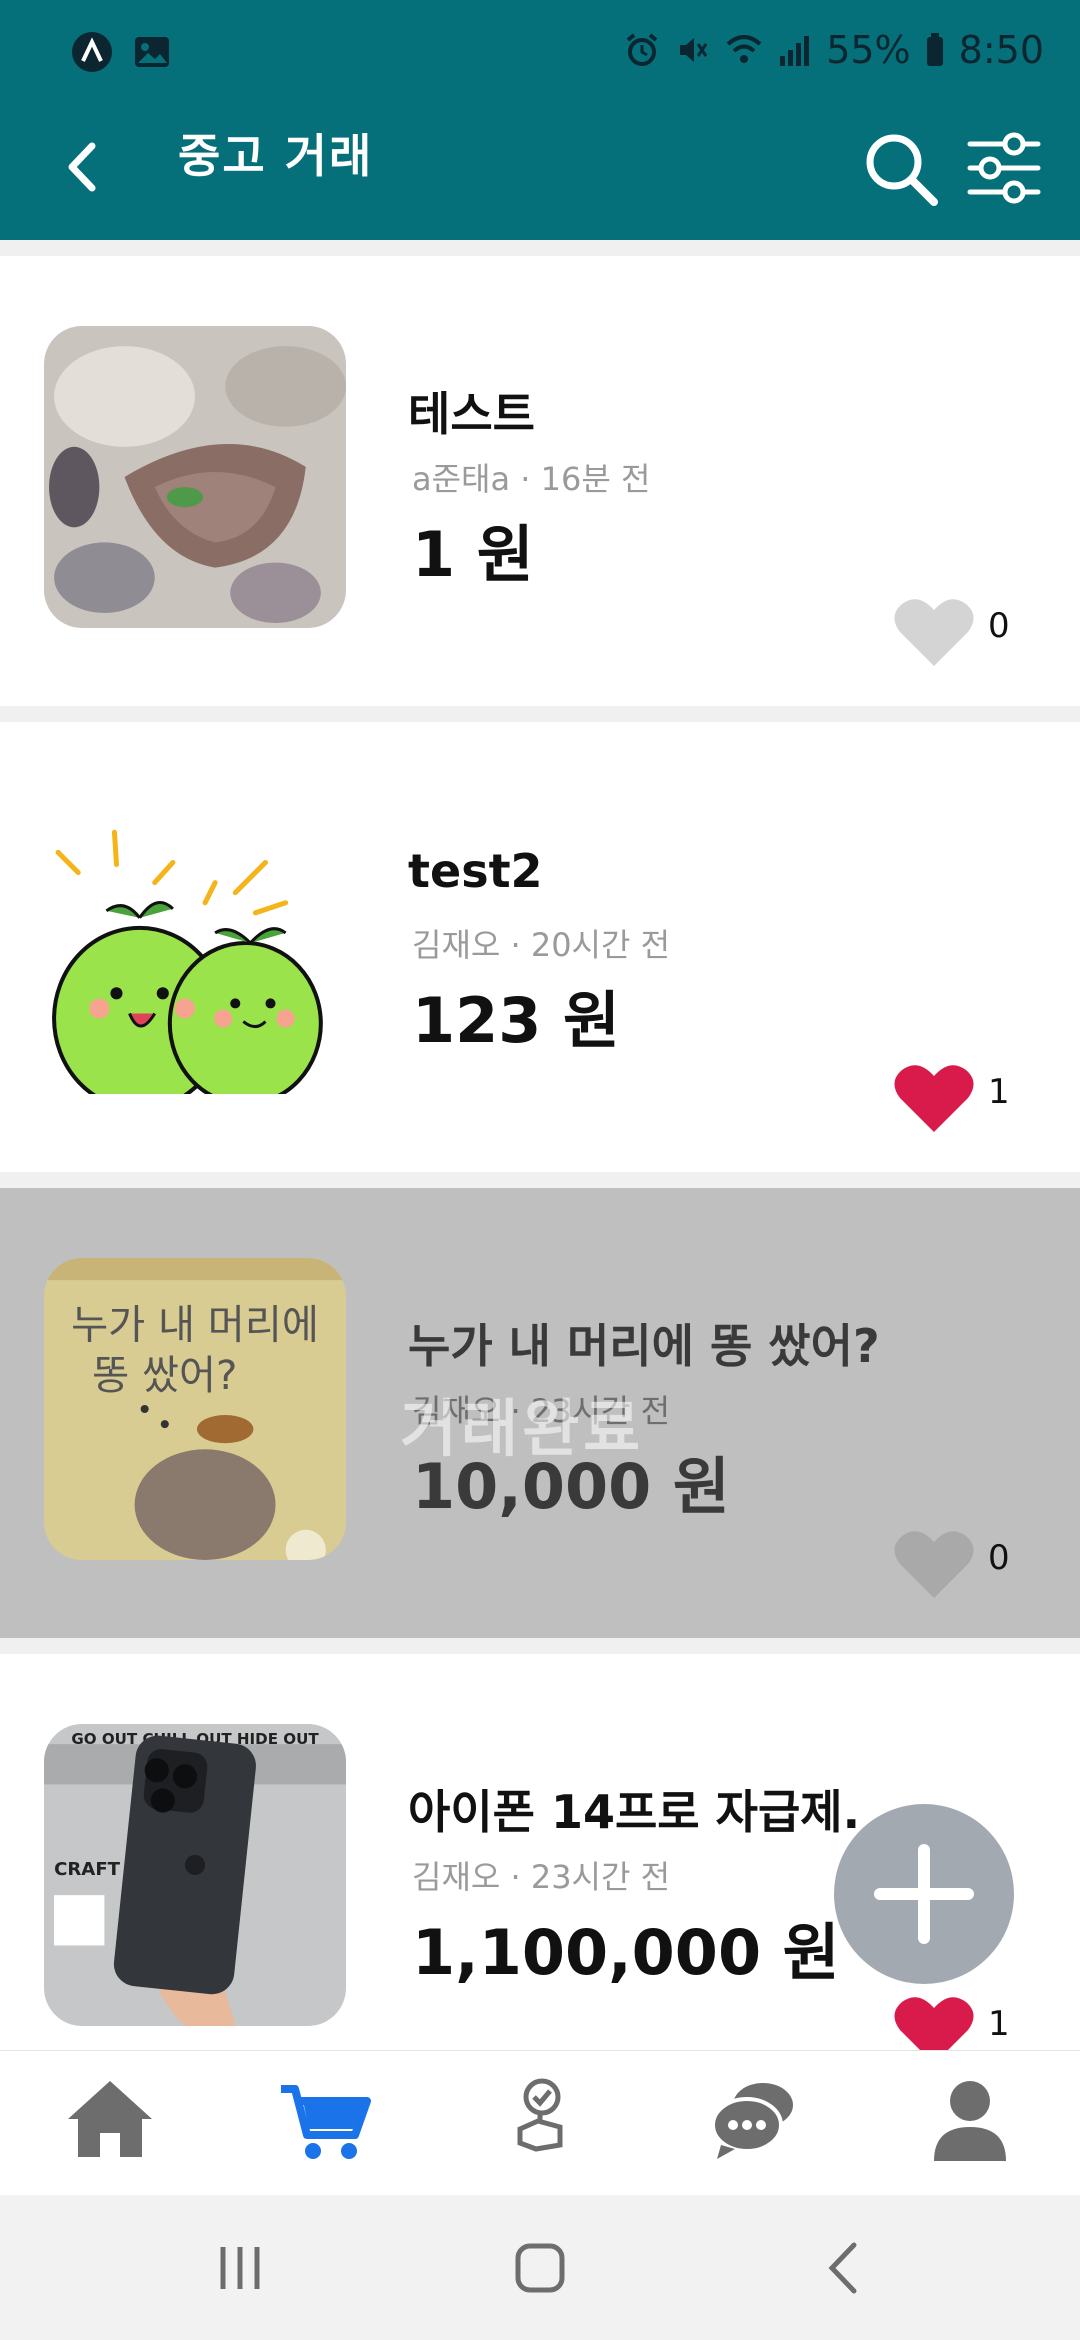 Image resolution: width=1080 pixels, height=2340 pixels. I want to click on back-chevron-icon, so click(842, 2268).